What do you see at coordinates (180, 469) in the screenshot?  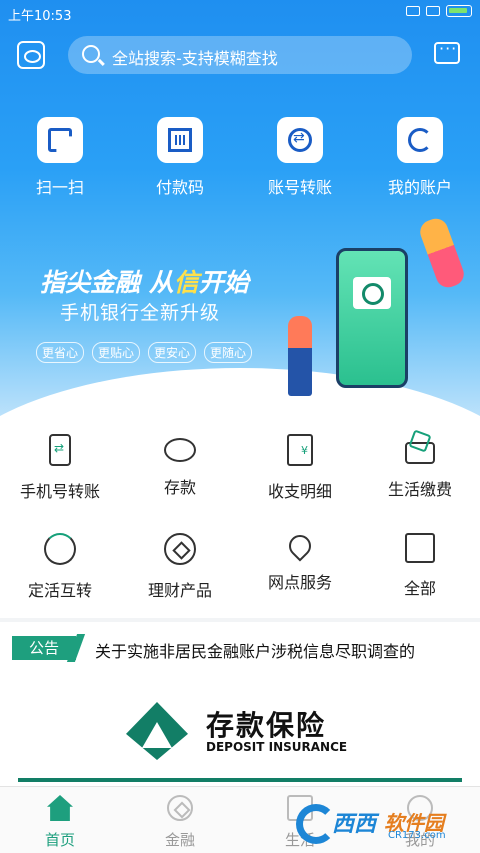 I see `menu-item-deposit: 存款` at bounding box center [180, 469].